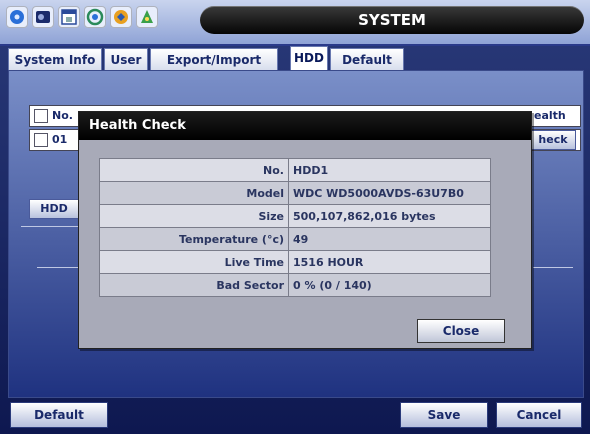 Image resolution: width=590 pixels, height=434 pixels. Describe the element at coordinates (389, 239) in the screenshot. I see `value-temperature: 49` at that location.